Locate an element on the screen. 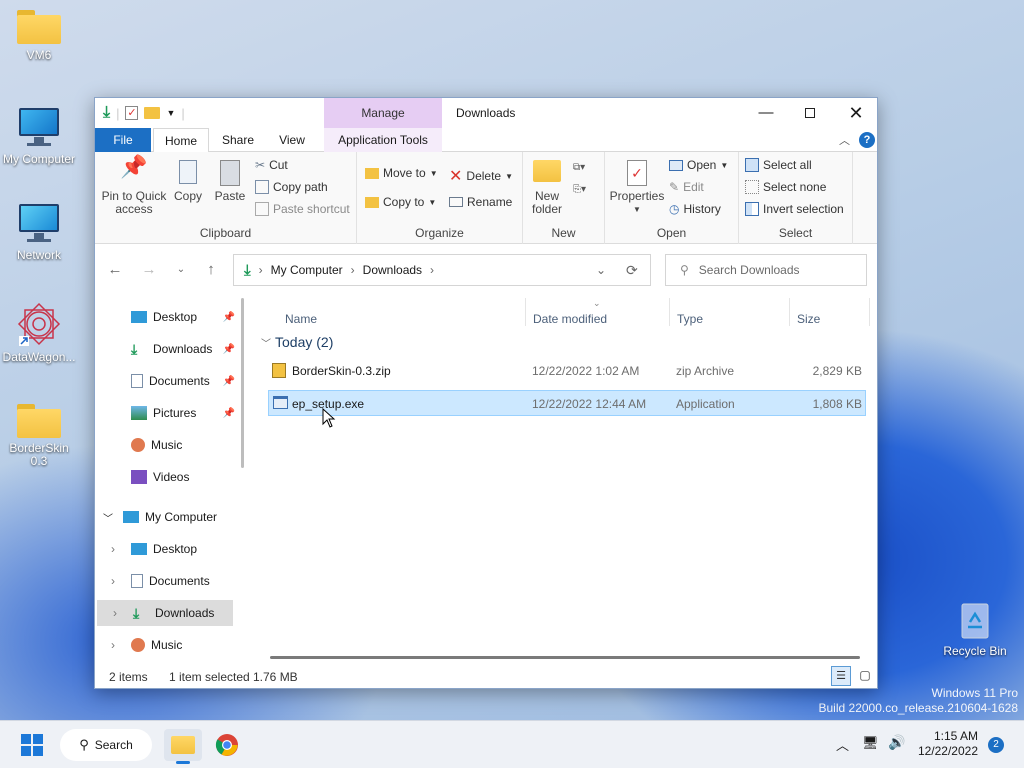 The width and height of the screenshot is (1024, 768). column-header-name: Name is located at coordinates (301, 319).